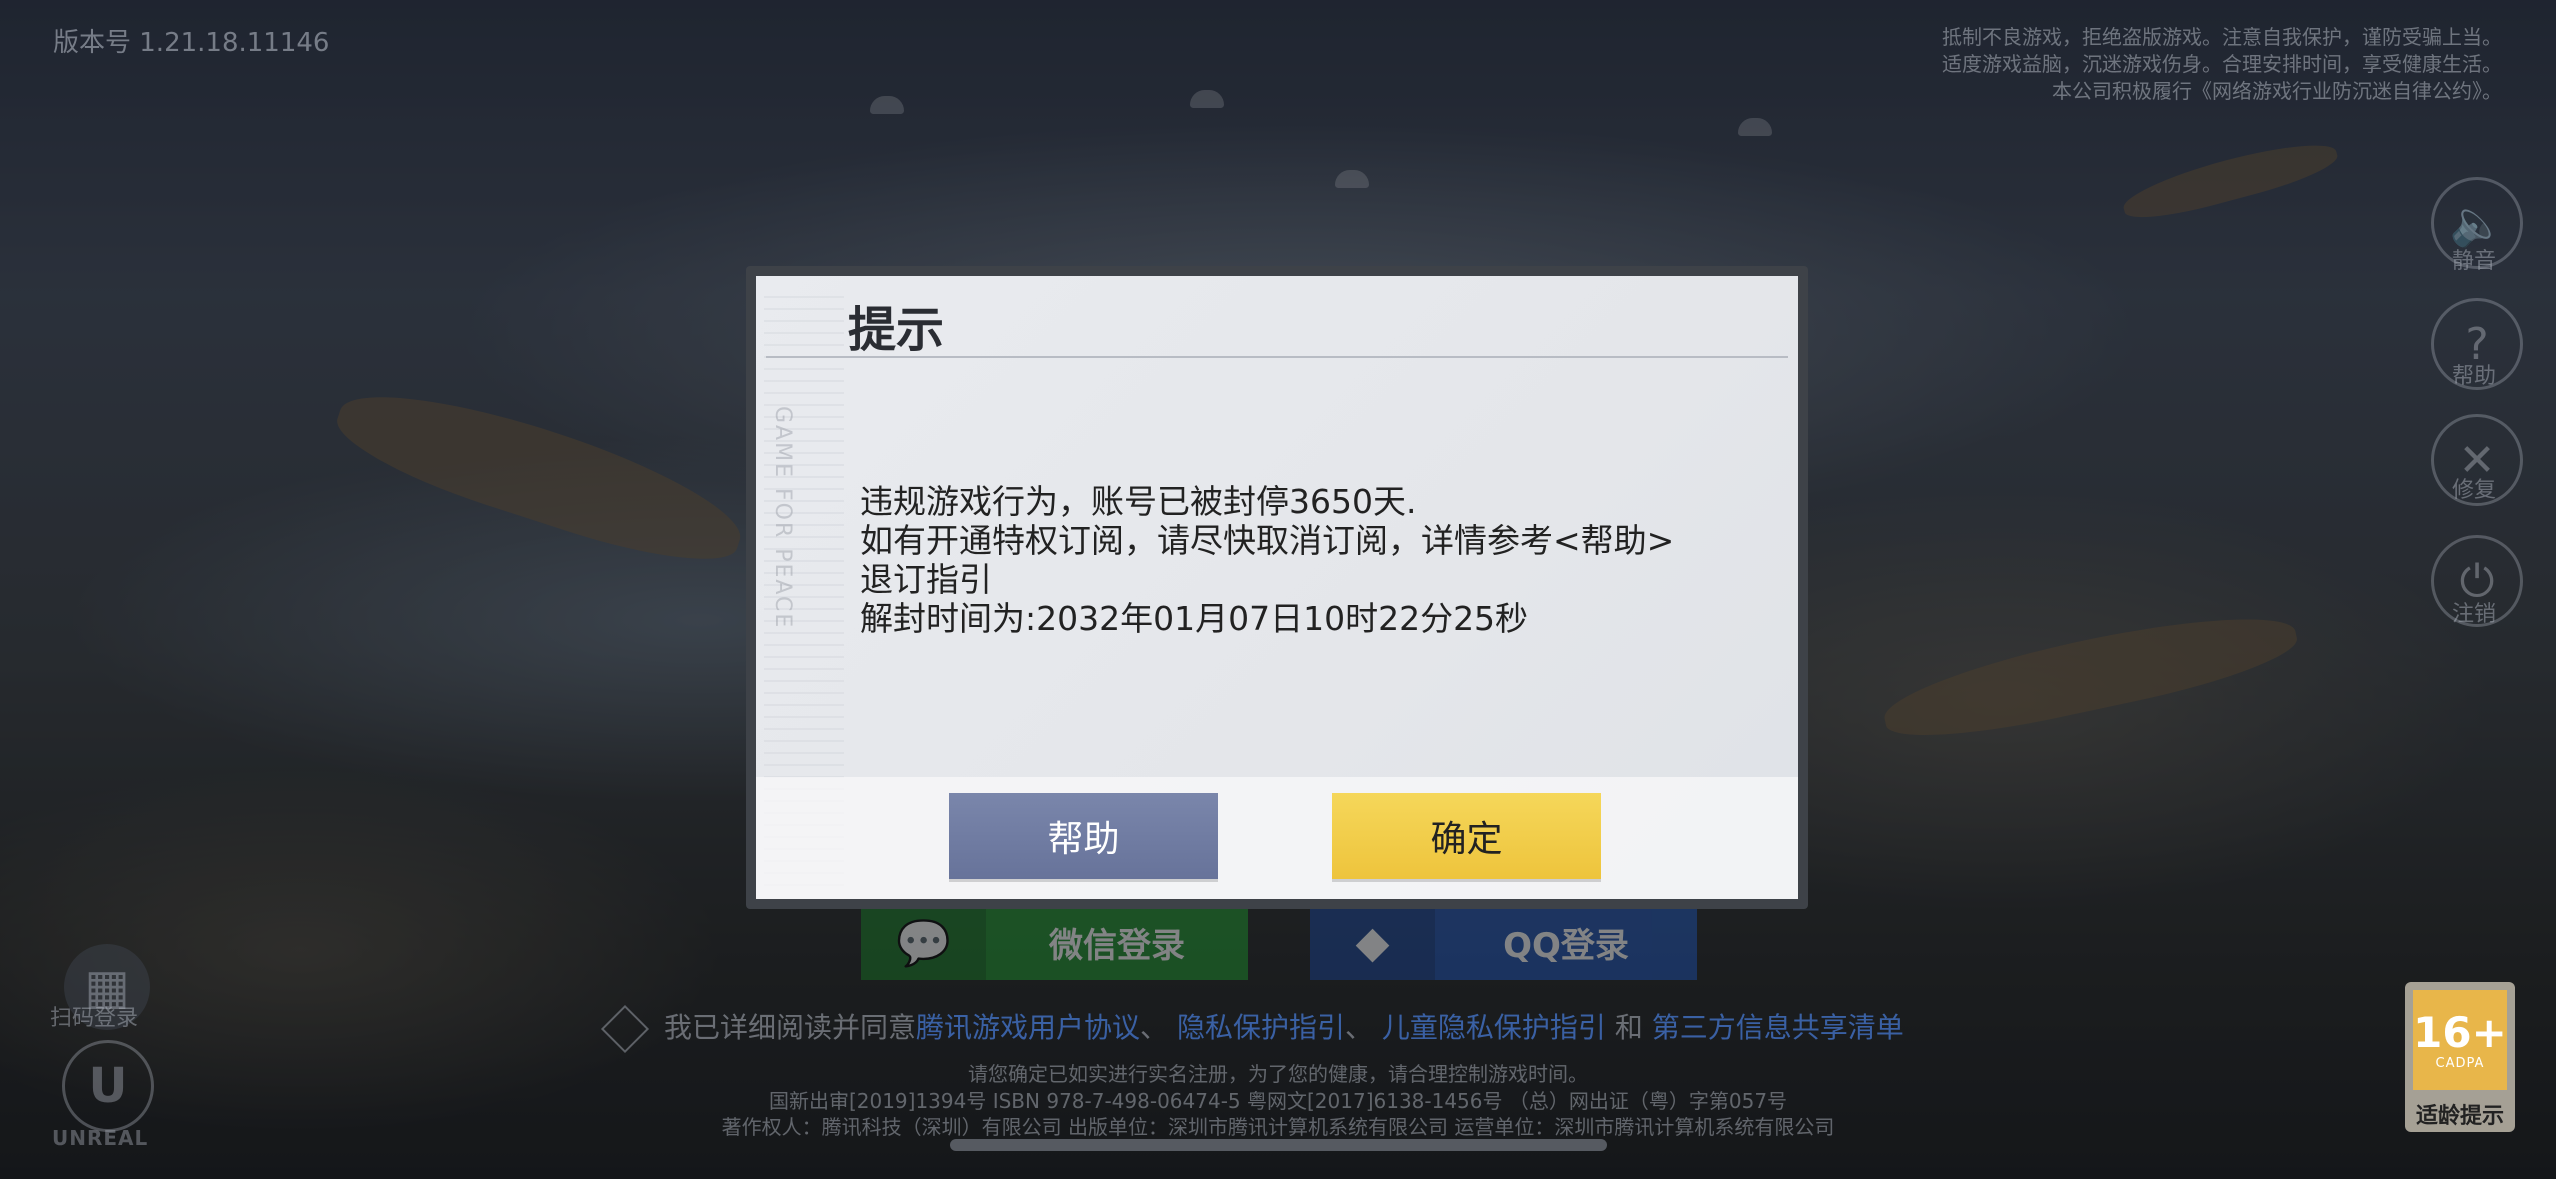 The height and width of the screenshot is (1179, 2556). Describe the element at coordinates (2473, 490) in the screenshot. I see `repair-label: 修复` at that location.